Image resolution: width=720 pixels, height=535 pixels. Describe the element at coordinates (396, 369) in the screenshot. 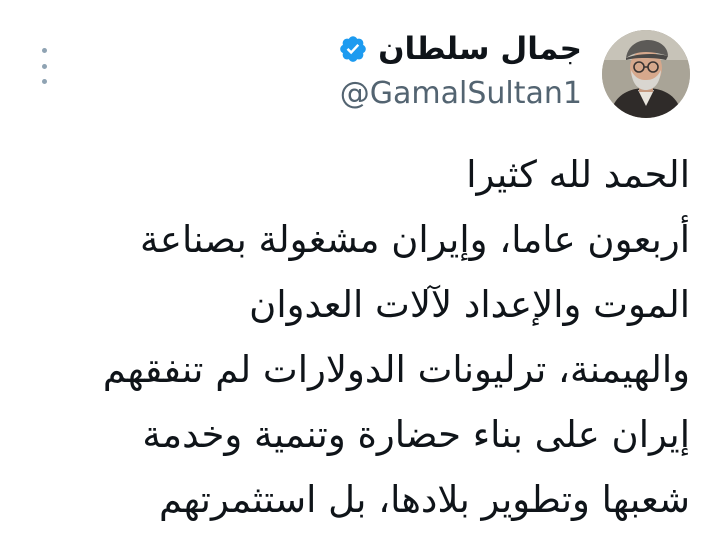

I see `tweet-line: والهيمنة، ترليونات الدولارات لم تنفقهم` at that location.